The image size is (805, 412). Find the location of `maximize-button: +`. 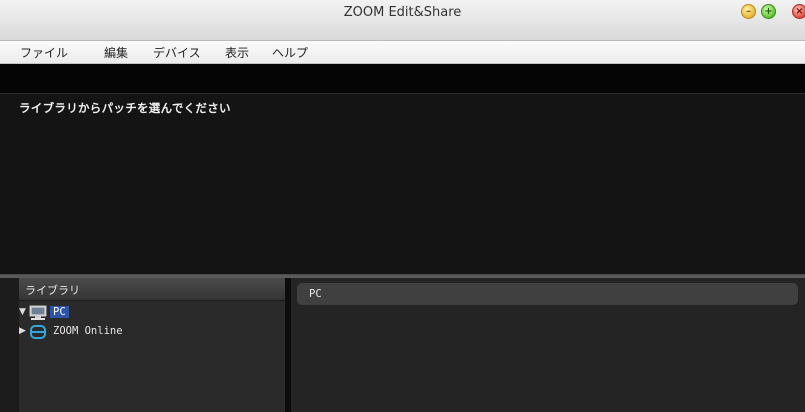

maximize-button: + is located at coordinates (768, 11).